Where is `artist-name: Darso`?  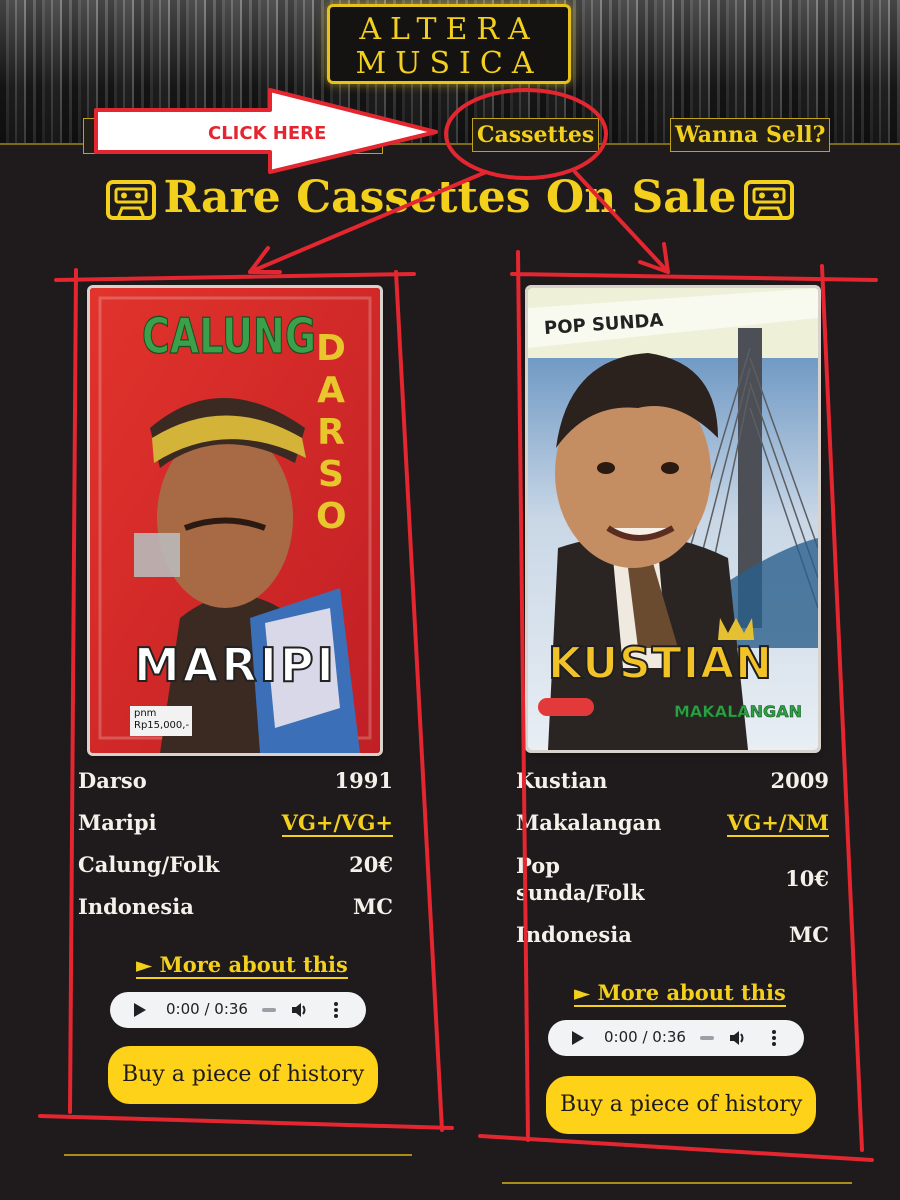 artist-name: Darso is located at coordinates (112, 780).